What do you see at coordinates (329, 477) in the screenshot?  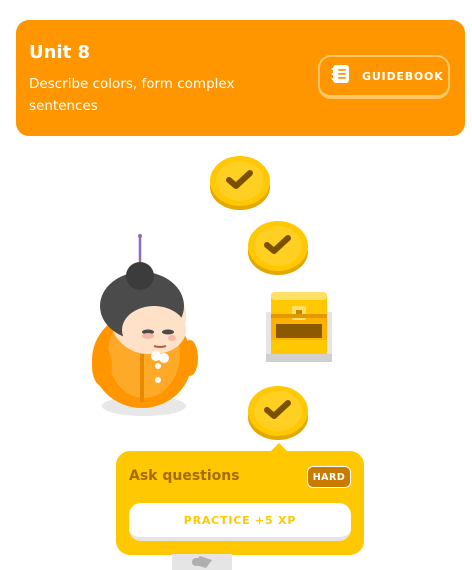 I see `difficulty-badge: HARD` at bounding box center [329, 477].